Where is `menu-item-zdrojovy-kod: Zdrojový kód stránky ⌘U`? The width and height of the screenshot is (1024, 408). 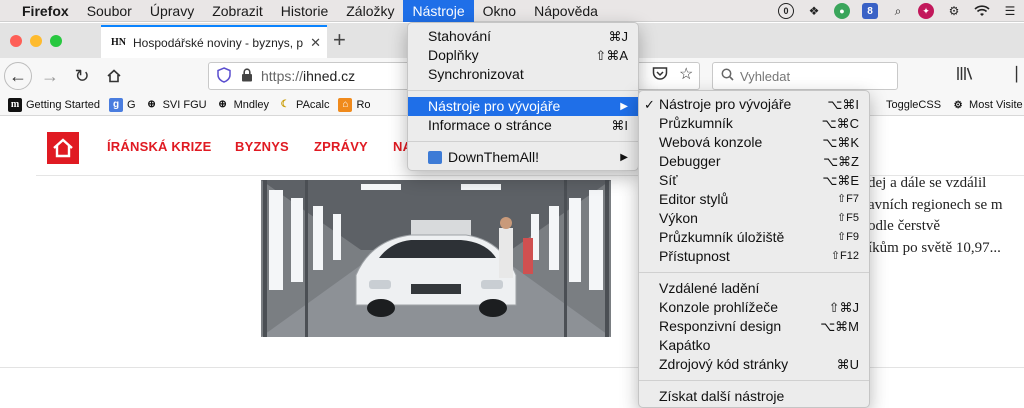
menu-item-zdrojovy-kod: Zdrojový kód stránky ⌘U is located at coordinates (754, 364).